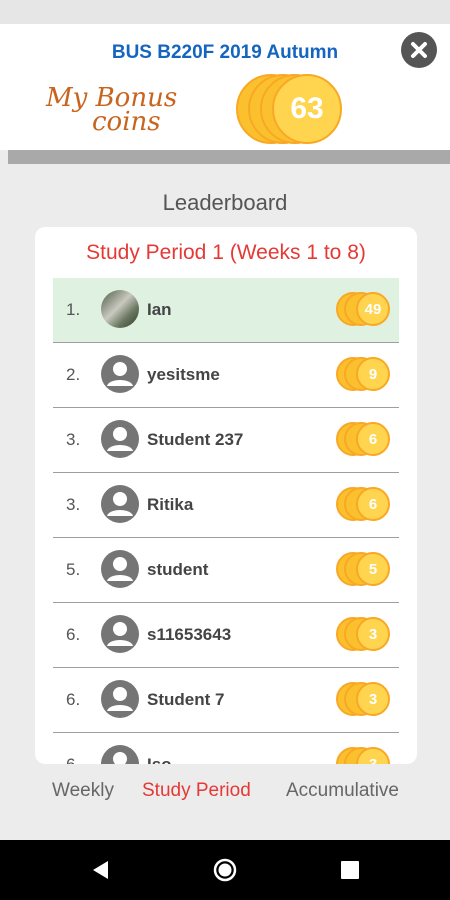  What do you see at coordinates (226, 570) in the screenshot?
I see `leaderboard-row: 5. student 5` at bounding box center [226, 570].